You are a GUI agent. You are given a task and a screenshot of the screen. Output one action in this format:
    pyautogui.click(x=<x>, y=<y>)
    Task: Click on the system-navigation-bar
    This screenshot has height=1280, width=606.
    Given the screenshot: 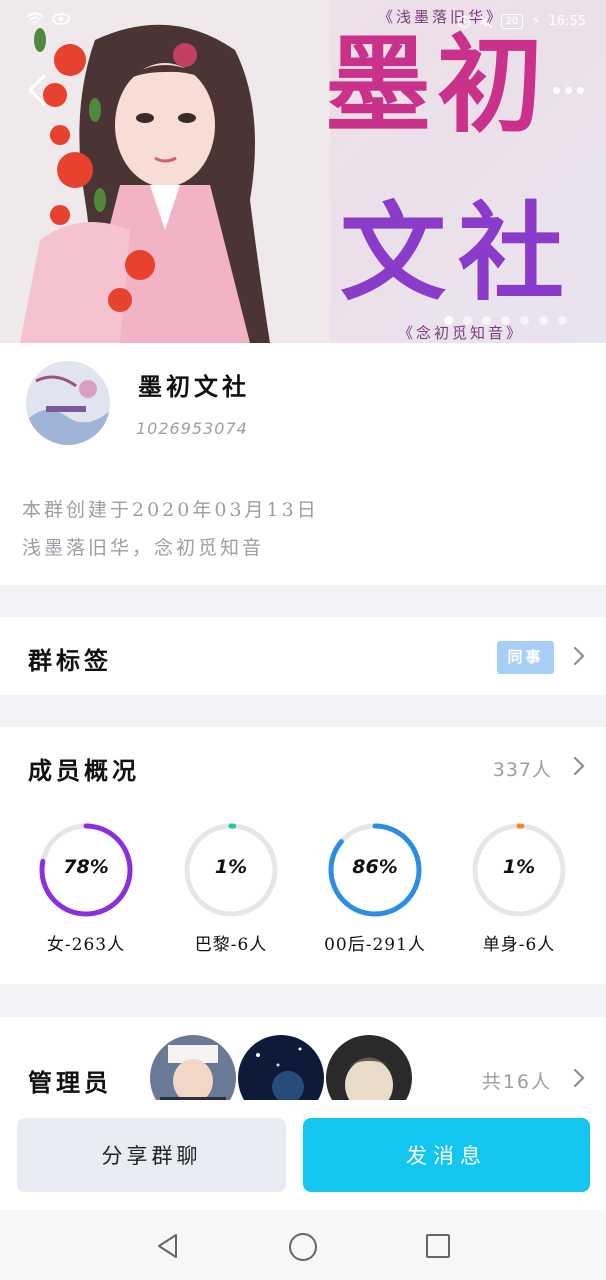 What is the action you would take?
    pyautogui.click(x=303, y=1245)
    